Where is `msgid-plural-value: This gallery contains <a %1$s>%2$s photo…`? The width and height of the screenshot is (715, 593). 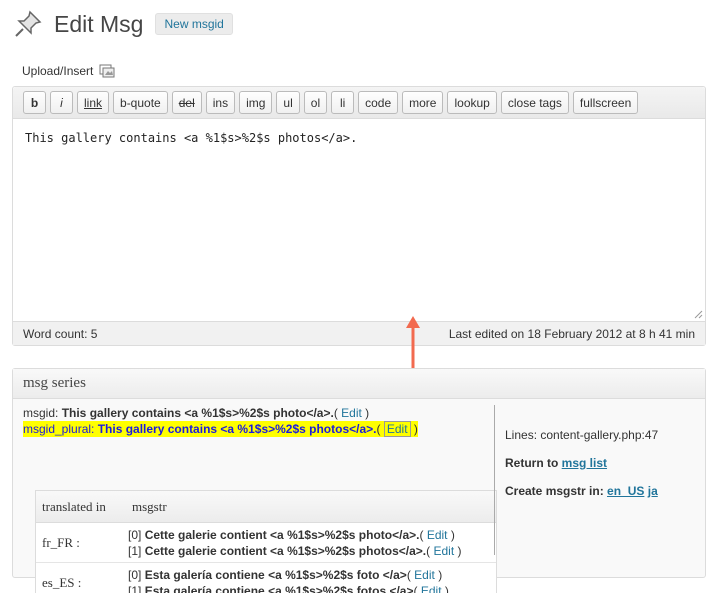 msgid-plural-value: This gallery contains <a %1$s>%2$s photo… is located at coordinates (237, 429).